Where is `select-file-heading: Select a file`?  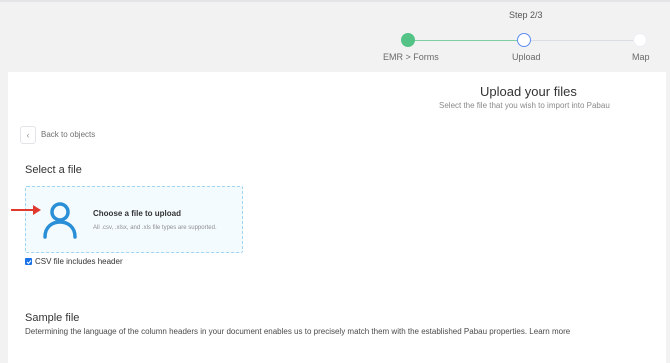 select-file-heading: Select a file is located at coordinates (53, 170).